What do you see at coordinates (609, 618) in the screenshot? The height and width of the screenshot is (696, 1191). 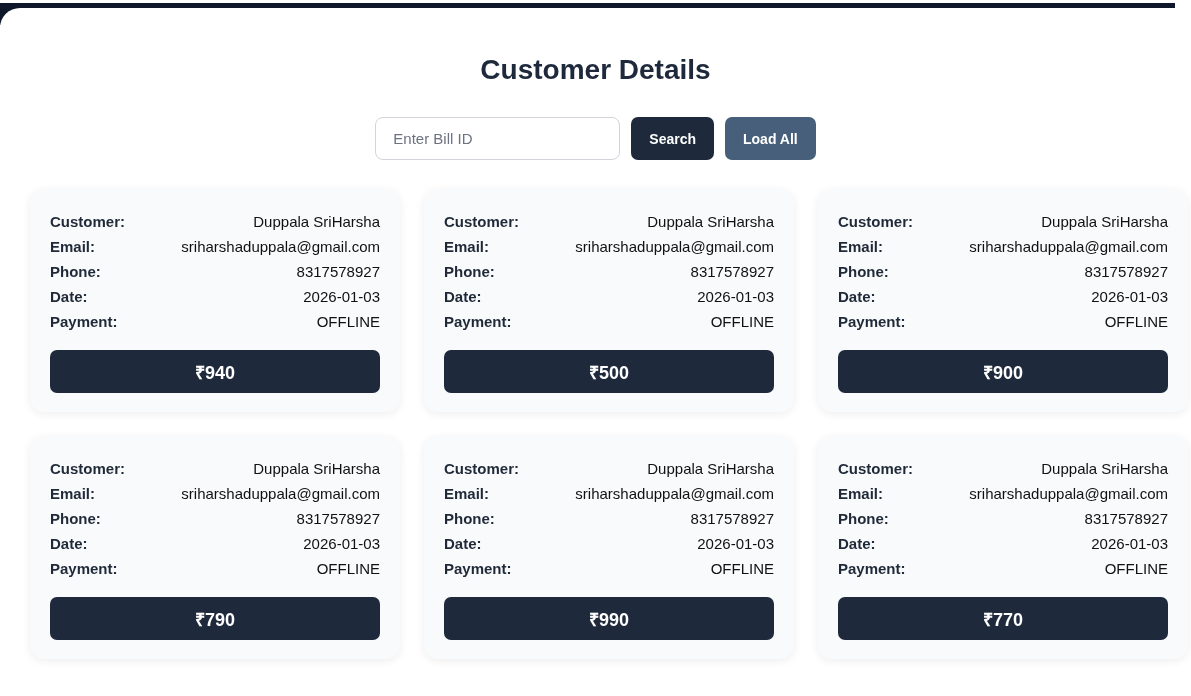 I see `amount-banner: ₹990` at bounding box center [609, 618].